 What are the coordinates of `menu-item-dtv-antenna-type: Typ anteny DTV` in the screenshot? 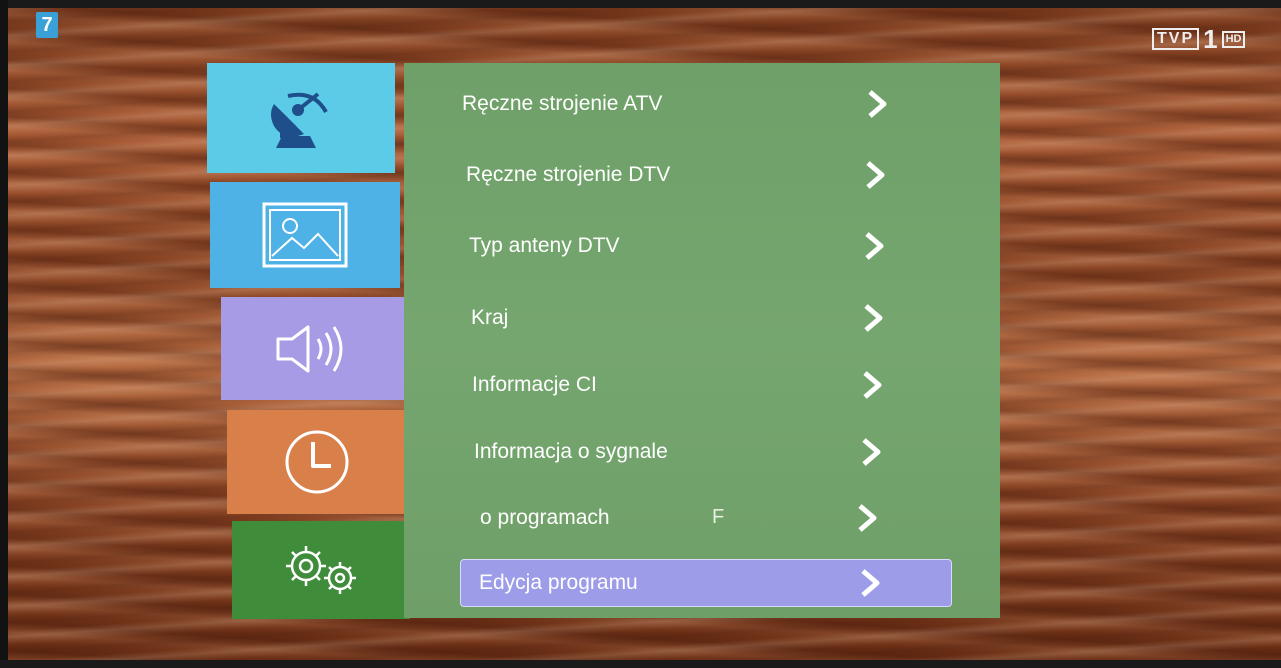 It's located at (678, 246).